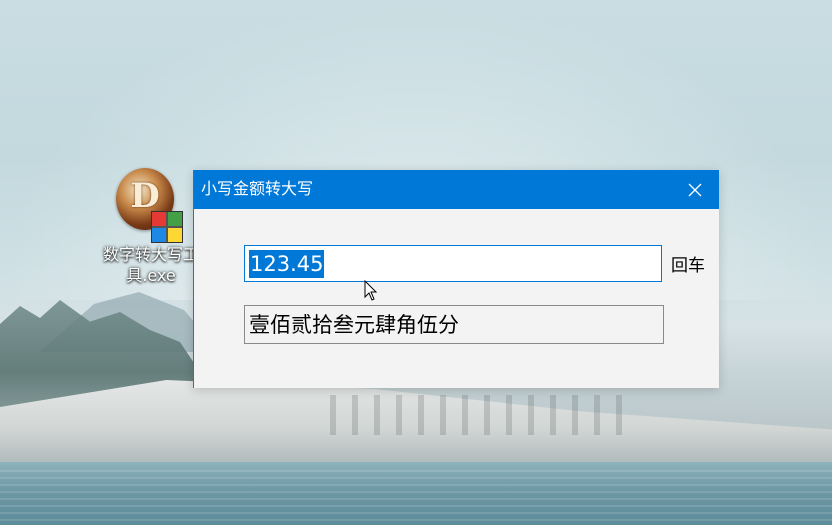 This screenshot has height=525, width=832. What do you see at coordinates (145, 196) in the screenshot?
I see `app-icon-letter: D` at bounding box center [145, 196].